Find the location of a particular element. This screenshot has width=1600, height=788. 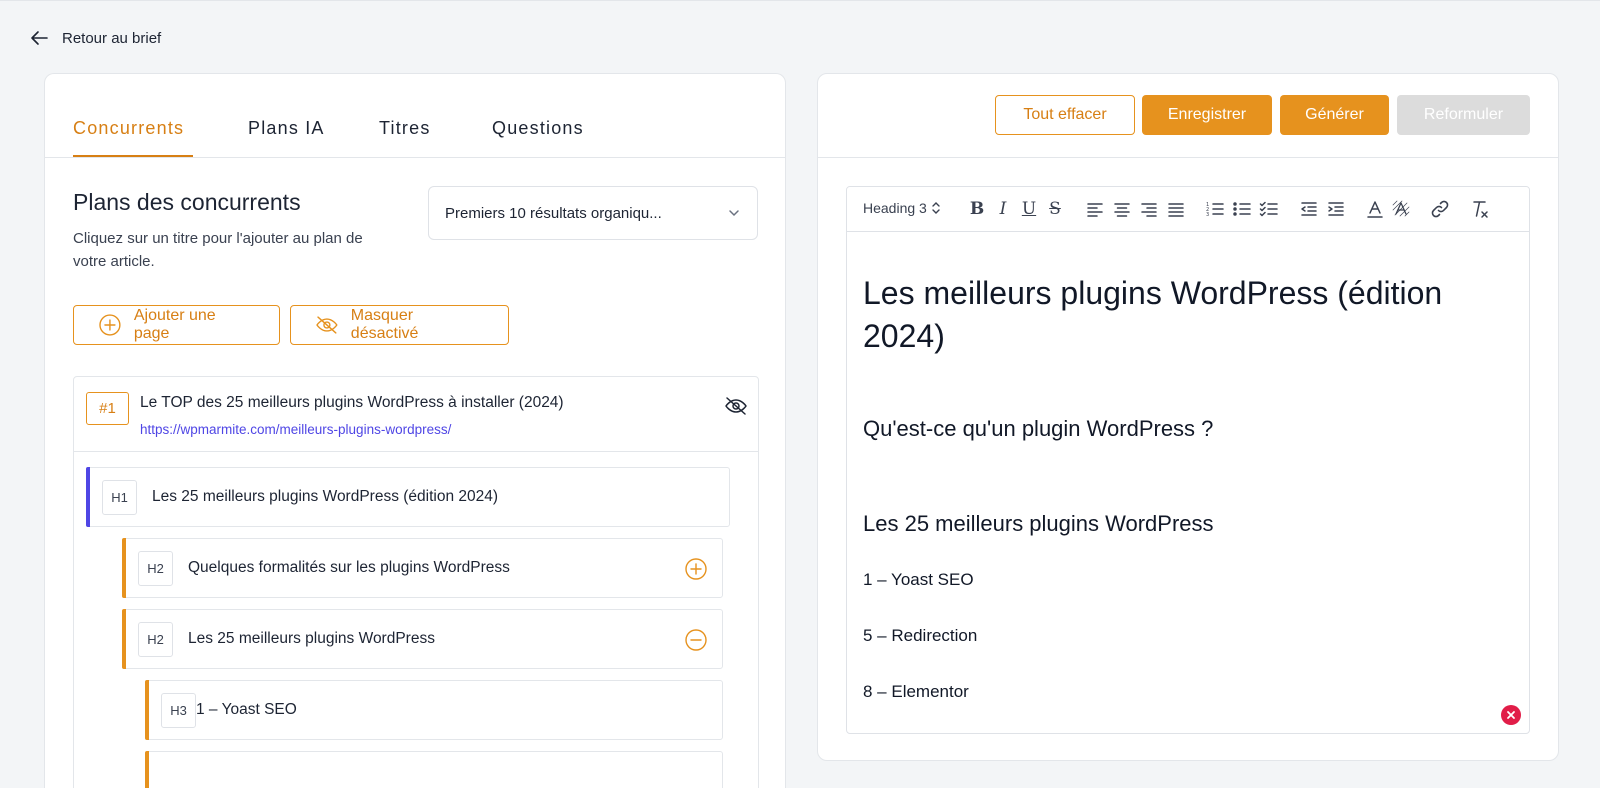

strikethrough-icon: S is located at coordinates (1055, 209).